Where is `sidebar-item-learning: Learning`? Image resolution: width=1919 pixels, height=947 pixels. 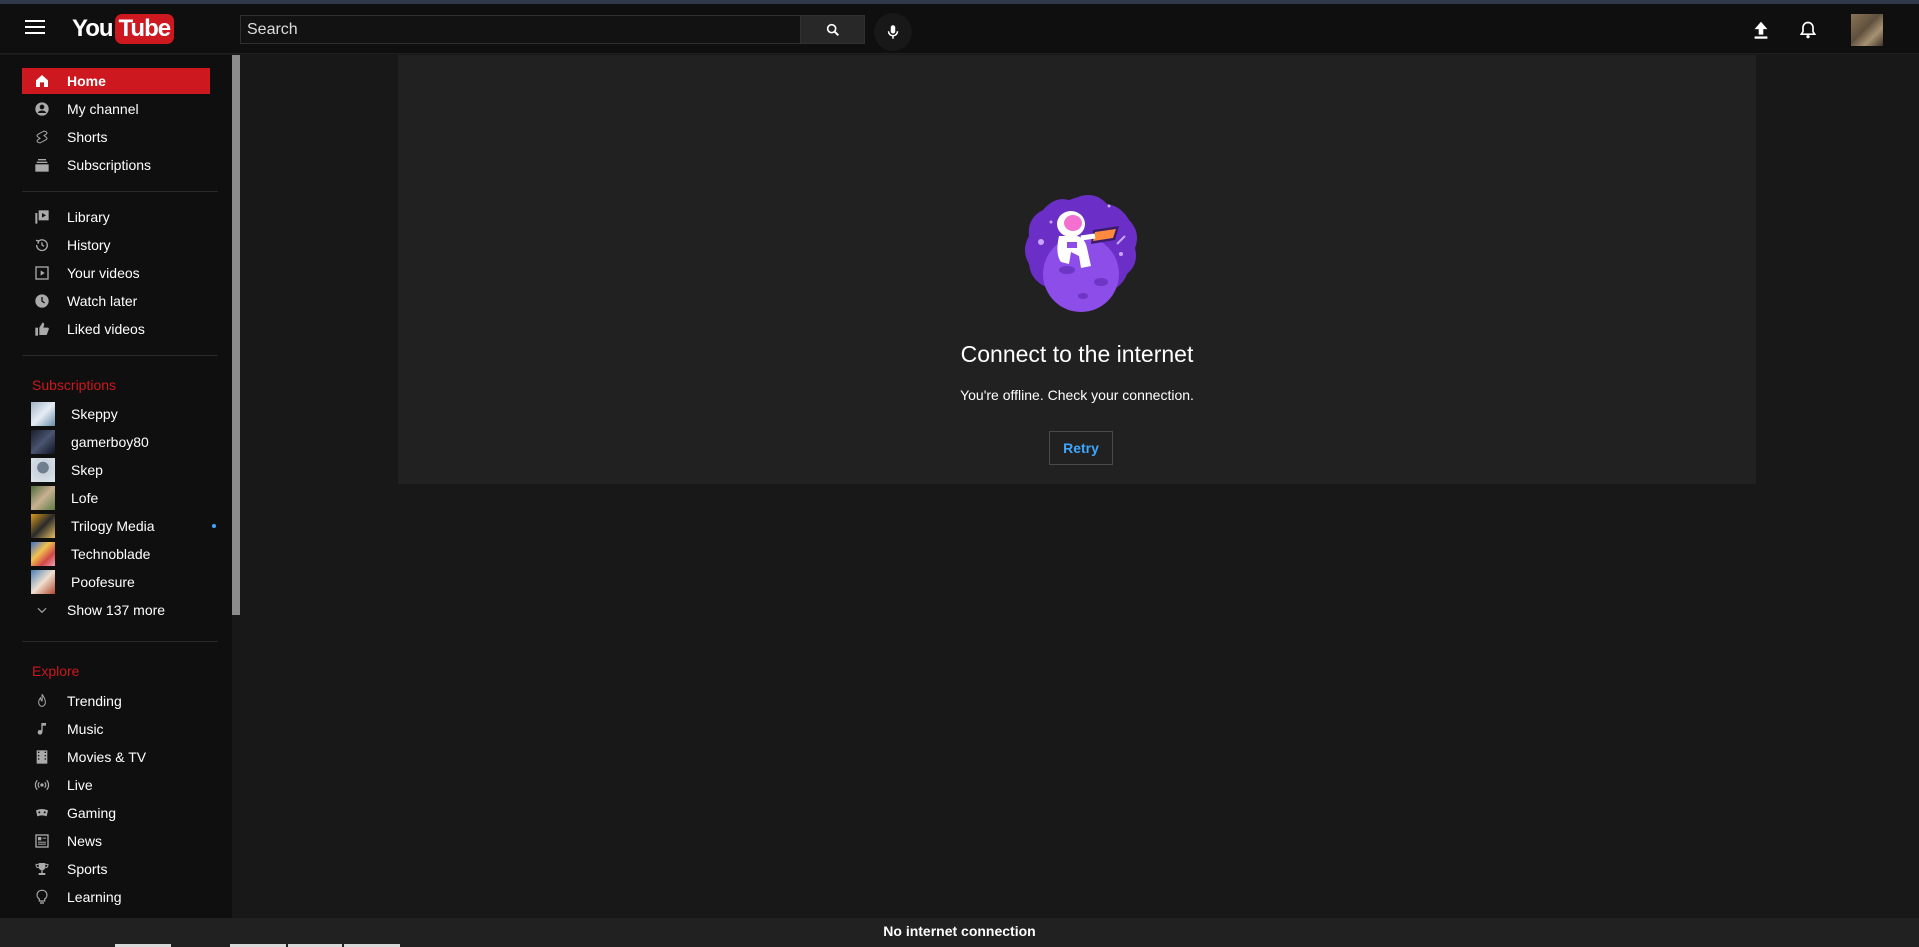 sidebar-item-learning: Learning is located at coordinates (116, 897).